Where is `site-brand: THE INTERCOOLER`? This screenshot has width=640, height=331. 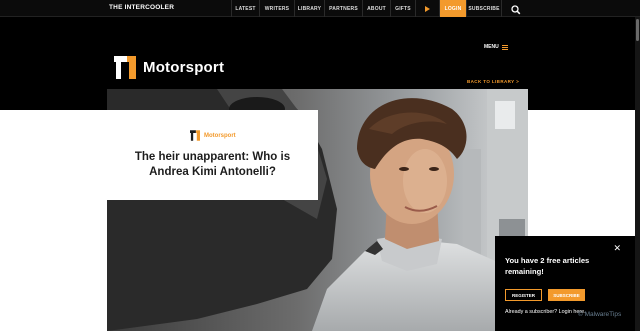 site-brand: THE INTERCOOLER is located at coordinates (141, 7).